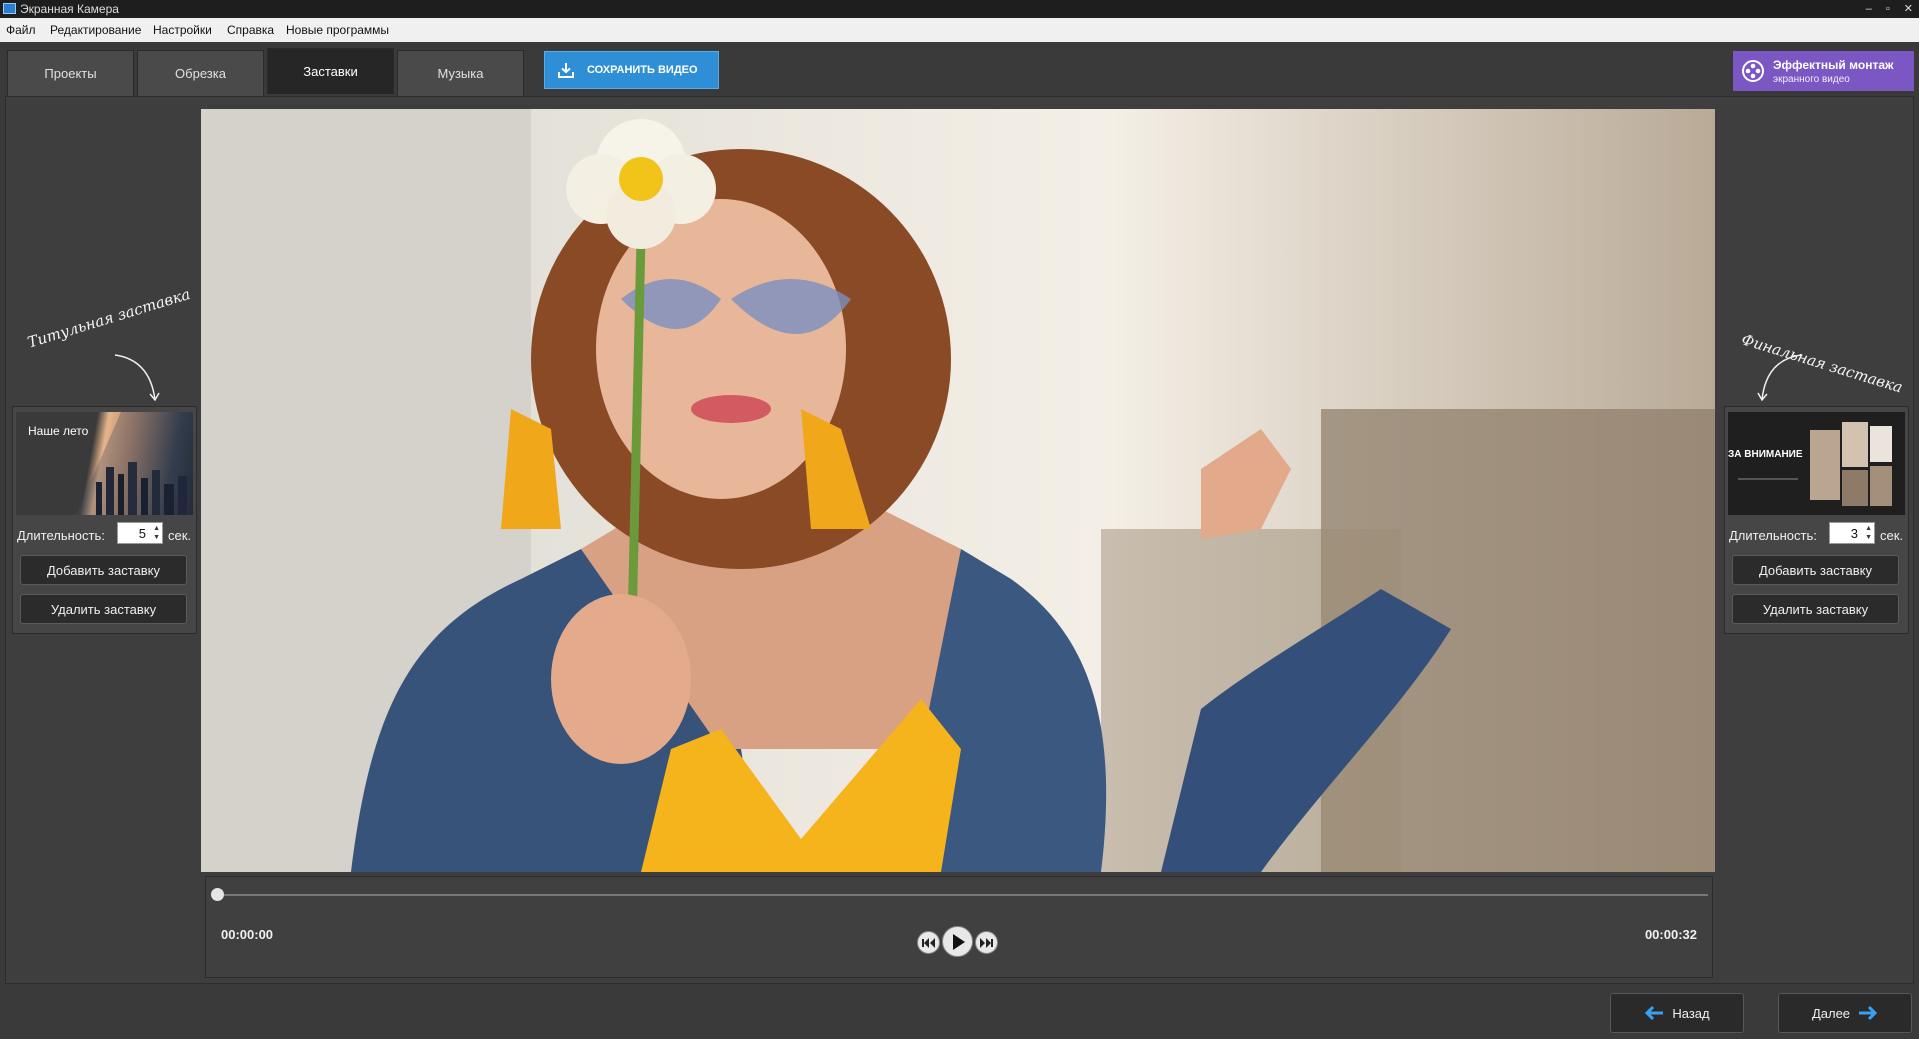  What do you see at coordinates (566, 70) in the screenshot?
I see `download-icon` at bounding box center [566, 70].